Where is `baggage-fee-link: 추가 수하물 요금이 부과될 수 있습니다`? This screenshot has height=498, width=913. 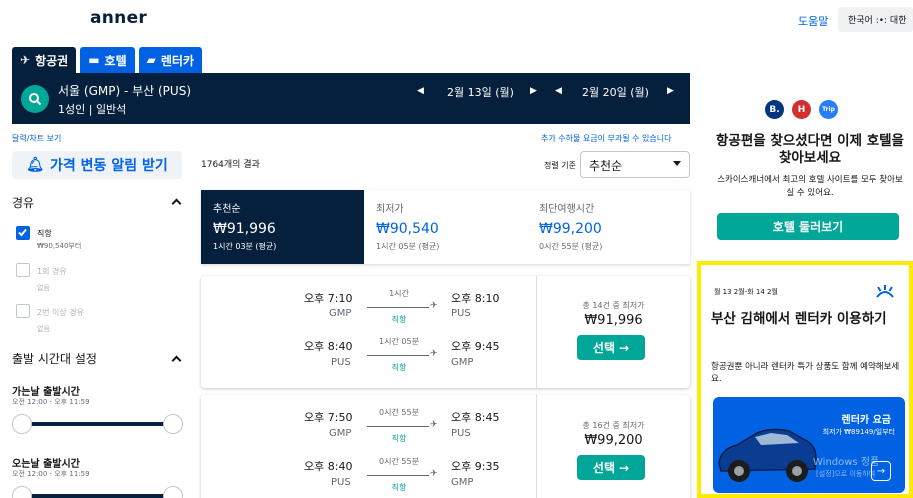
baggage-fee-link: 추가 수하물 요금이 부과될 수 있습니다 is located at coordinates (606, 138).